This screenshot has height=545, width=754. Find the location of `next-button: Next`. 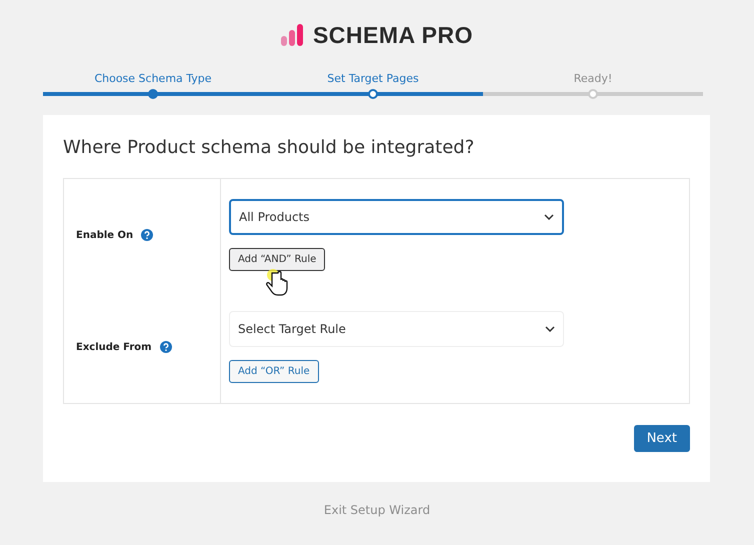

next-button: Next is located at coordinates (662, 438).